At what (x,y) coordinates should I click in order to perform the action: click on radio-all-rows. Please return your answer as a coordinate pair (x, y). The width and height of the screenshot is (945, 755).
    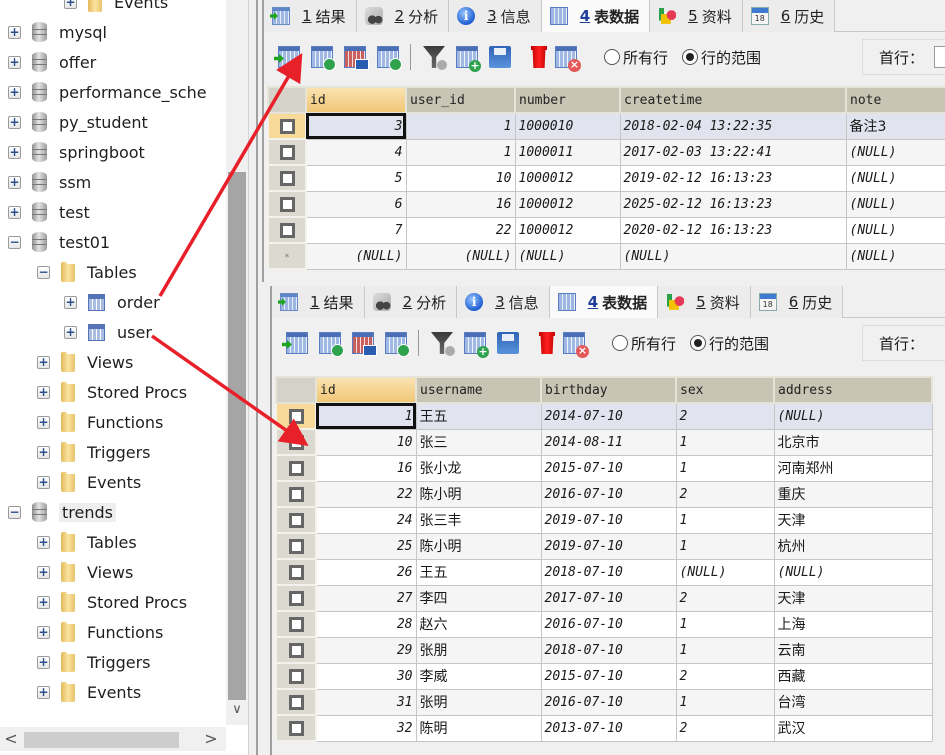
    Looking at the image, I should click on (612, 57).